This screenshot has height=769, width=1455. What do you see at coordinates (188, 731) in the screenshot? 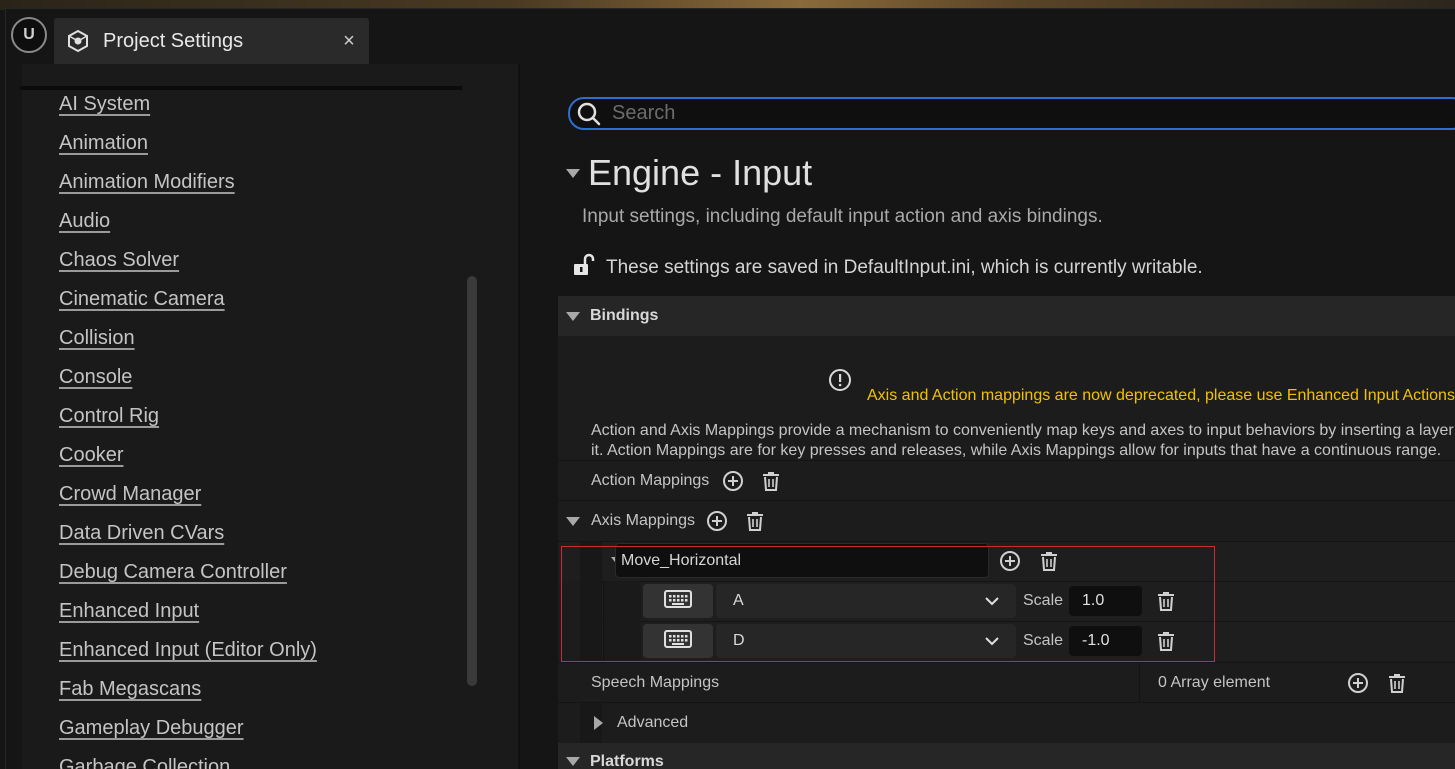
I see `sidebar-item-gameplay-debugger: Gameplay Debugger` at bounding box center [188, 731].